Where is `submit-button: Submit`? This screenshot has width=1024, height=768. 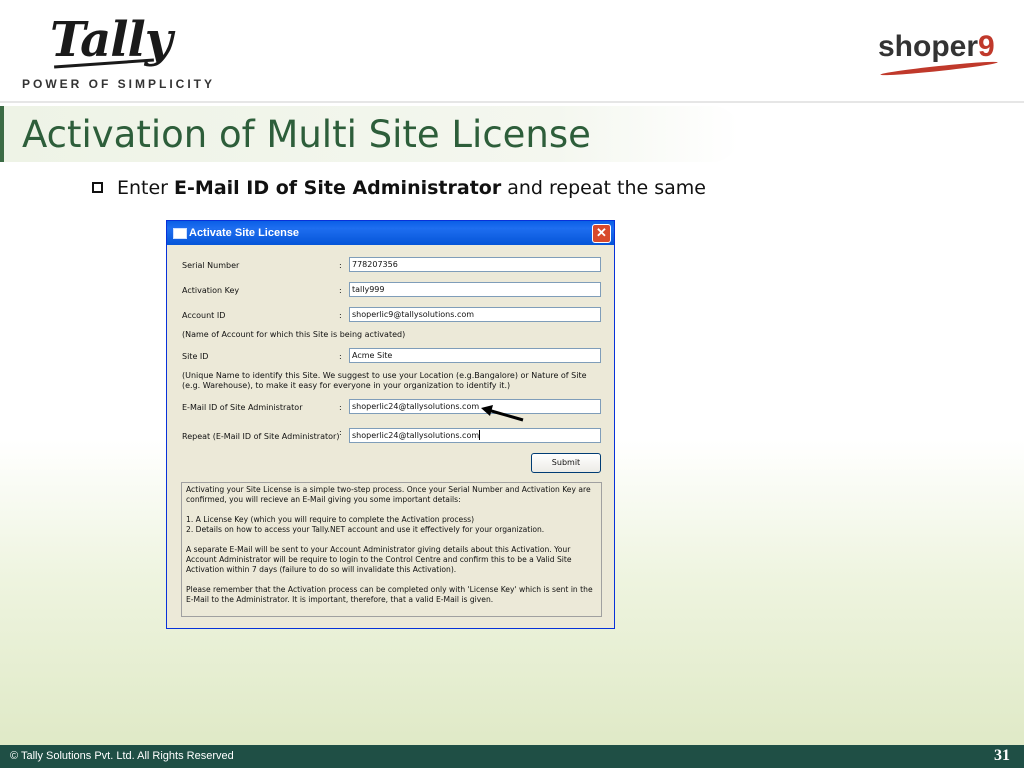 submit-button: Submit is located at coordinates (566, 463).